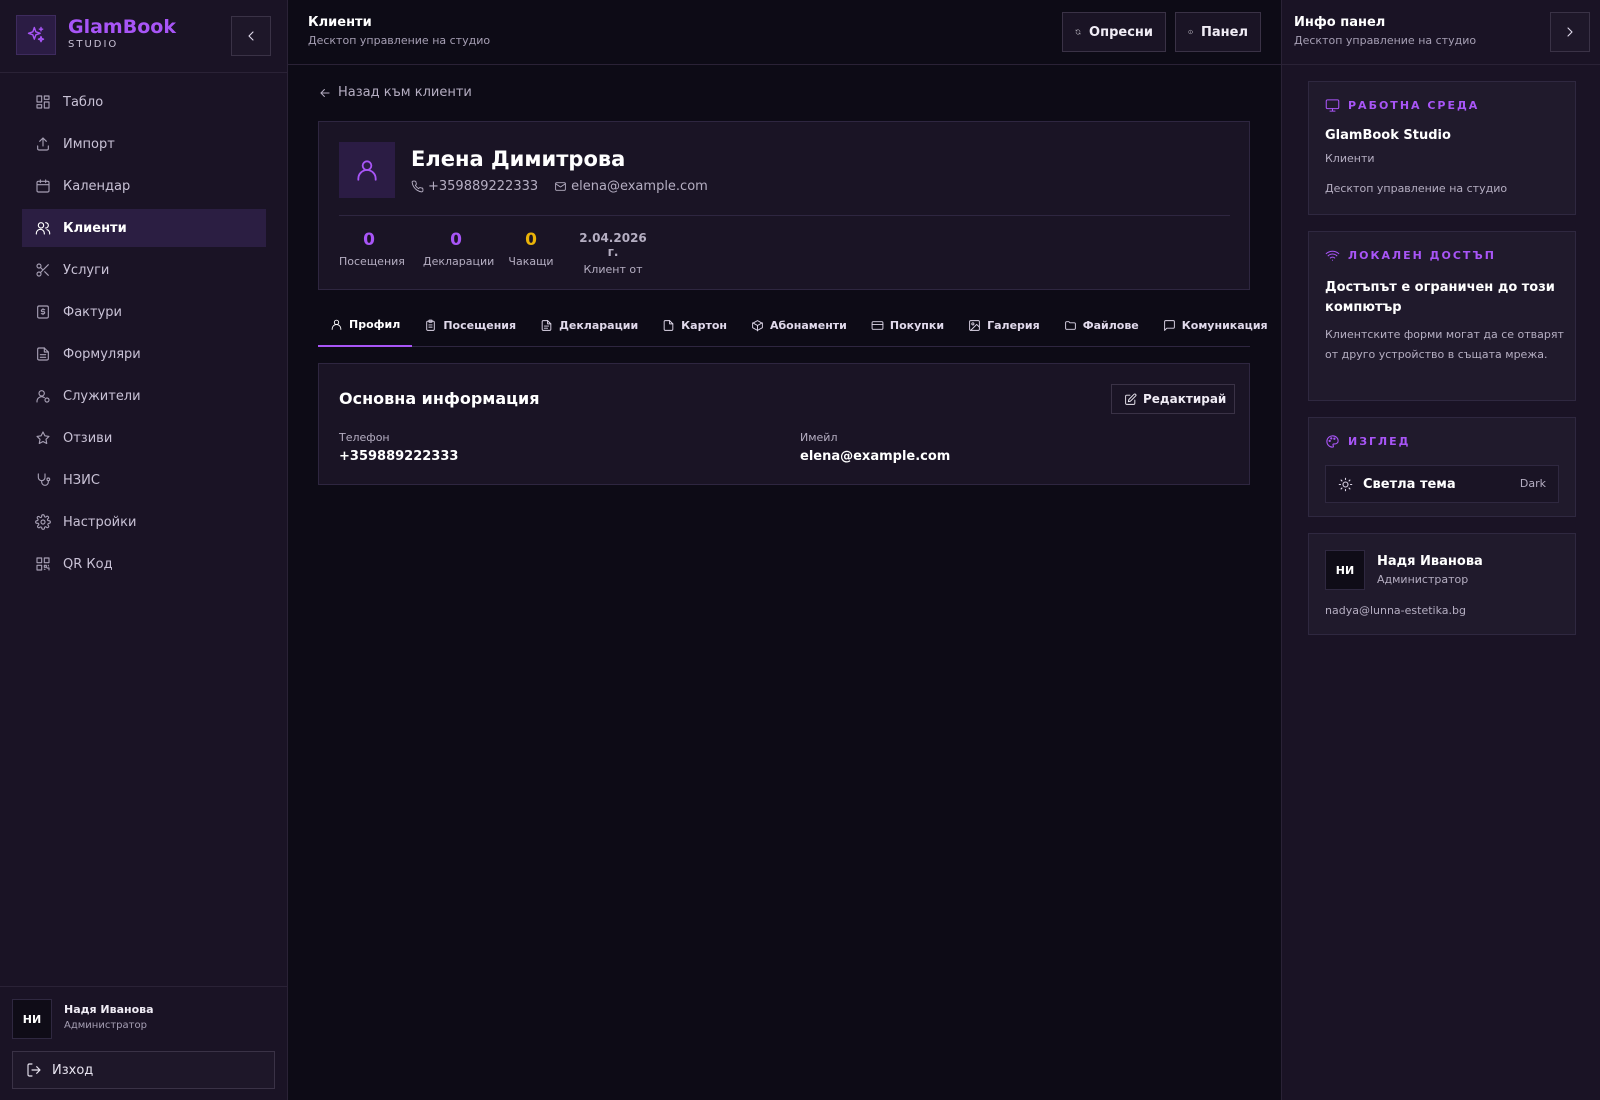 The height and width of the screenshot is (1100, 1600). Describe the element at coordinates (1185, 399) in the screenshot. I see `edit-label: Редактирай` at that location.